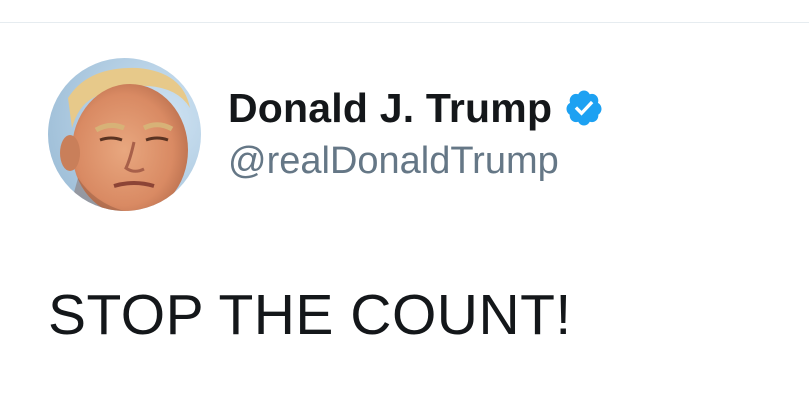 The height and width of the screenshot is (420, 809). I want to click on top-divider, so click(404, 11).